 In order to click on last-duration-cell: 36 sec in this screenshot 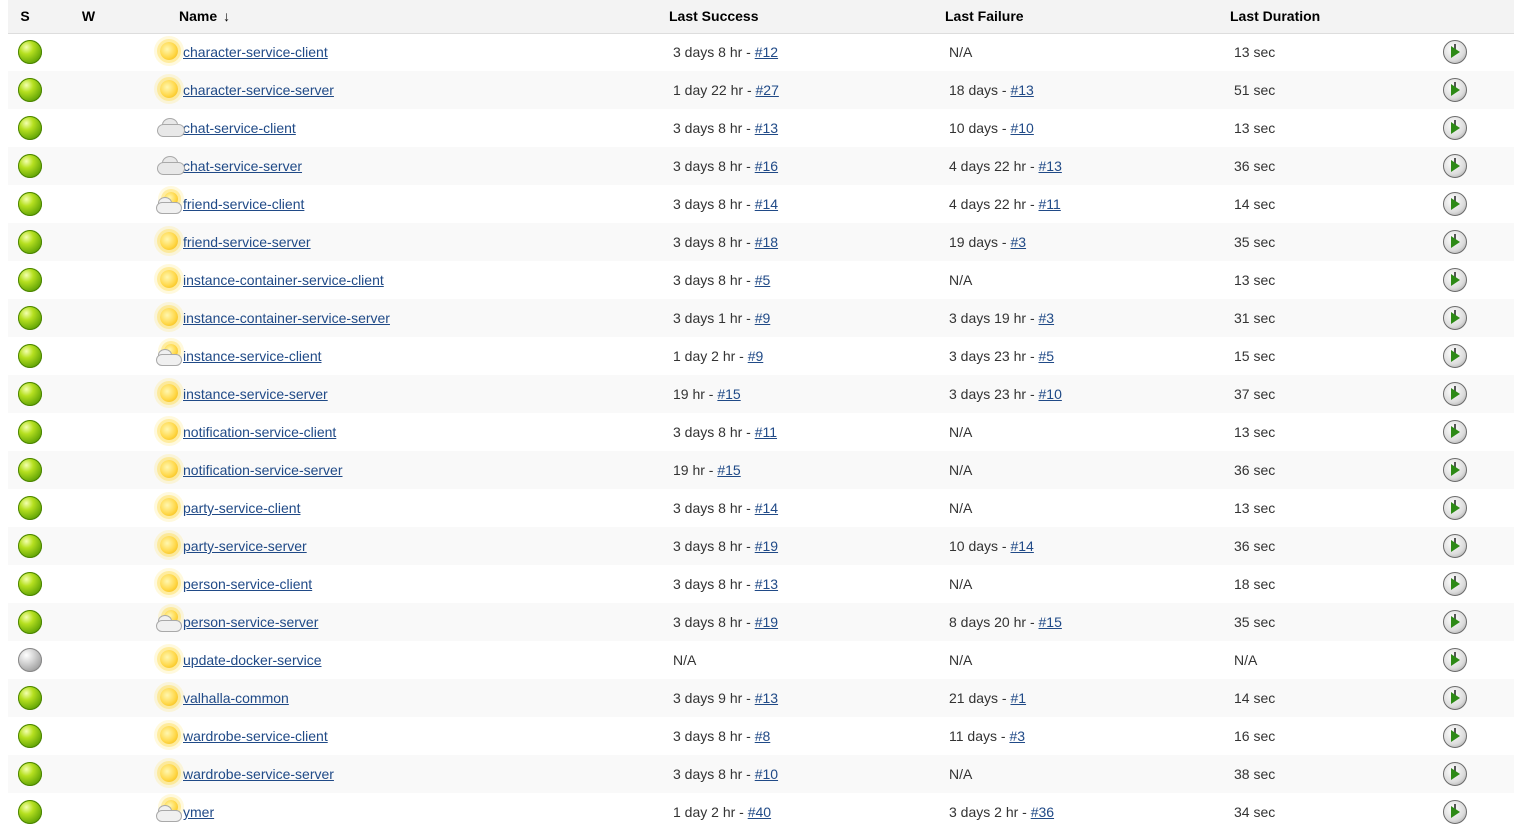, I will do `click(1255, 166)`.